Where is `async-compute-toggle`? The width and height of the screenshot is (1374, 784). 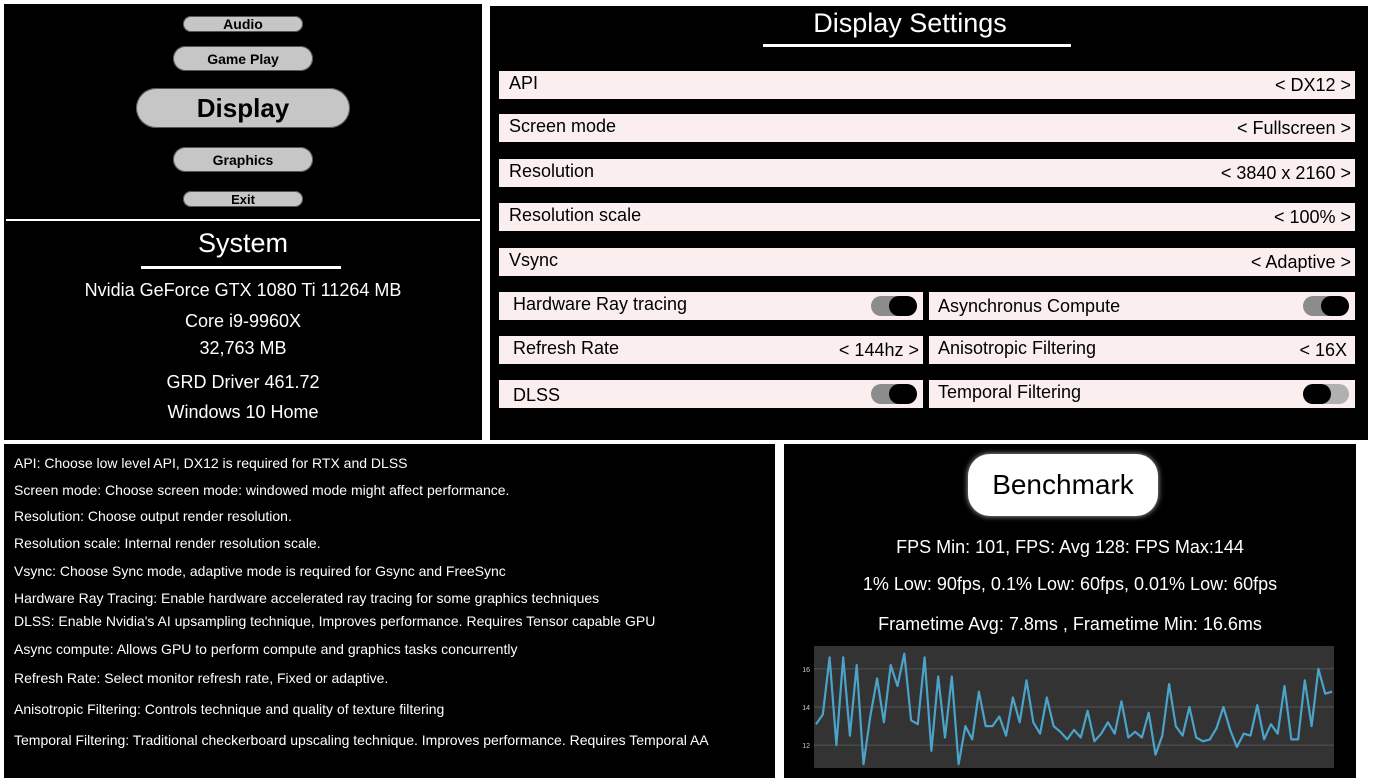 async-compute-toggle is located at coordinates (1326, 306).